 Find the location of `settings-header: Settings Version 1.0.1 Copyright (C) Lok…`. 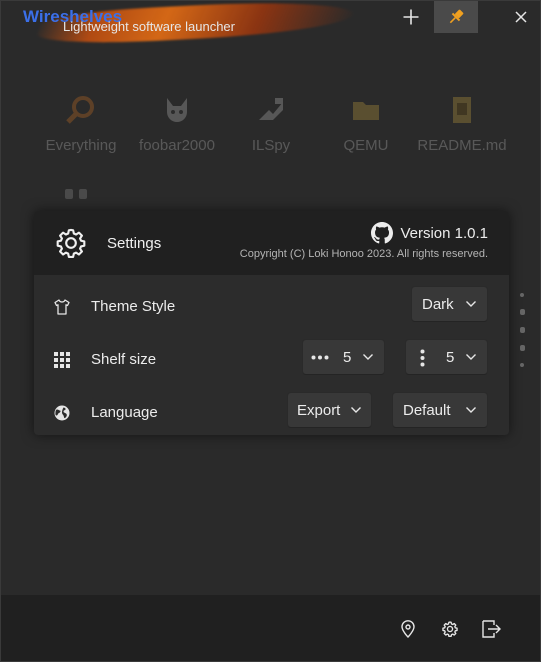

settings-header: Settings Version 1.0.1 Copyright (C) Lok… is located at coordinates (271, 243).